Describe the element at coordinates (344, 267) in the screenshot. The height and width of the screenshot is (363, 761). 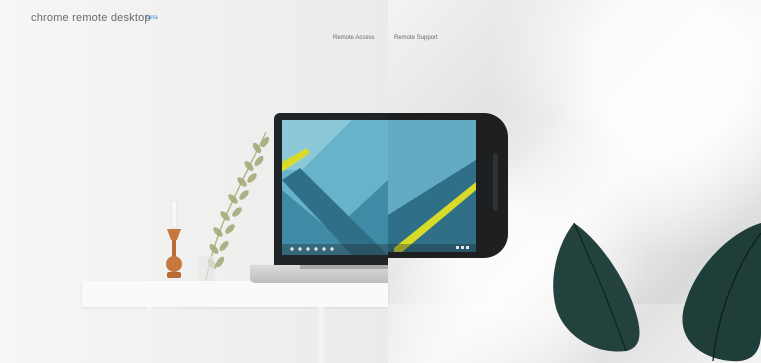
I see `laptop-hinge` at that location.